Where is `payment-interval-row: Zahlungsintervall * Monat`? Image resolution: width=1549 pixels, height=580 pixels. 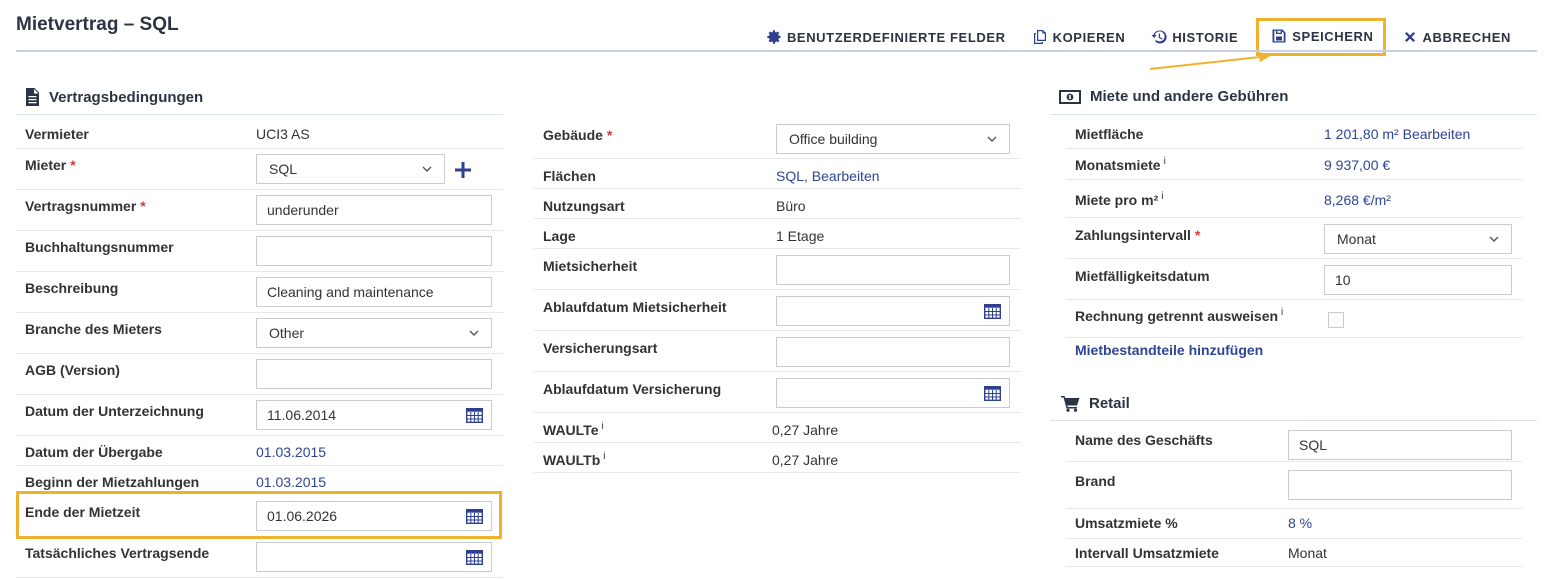
payment-interval-row: Zahlungsintervall * Monat is located at coordinates (1294, 238).